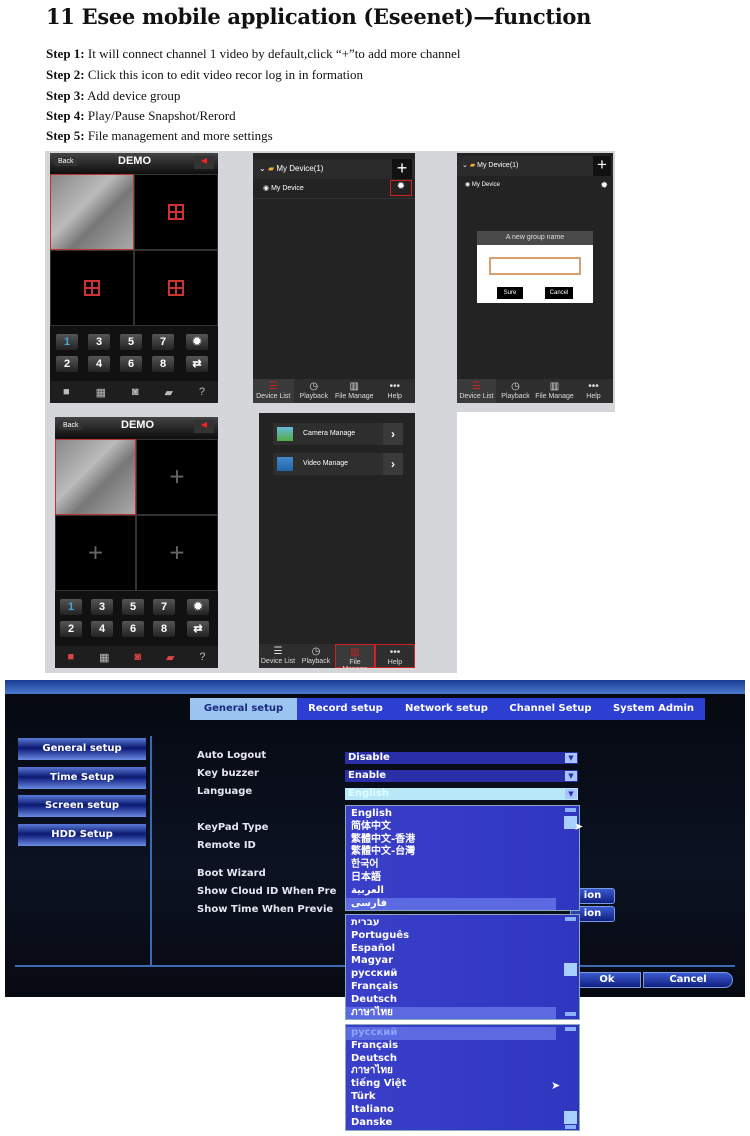  I want to click on language-option: Magyar, so click(451, 961).